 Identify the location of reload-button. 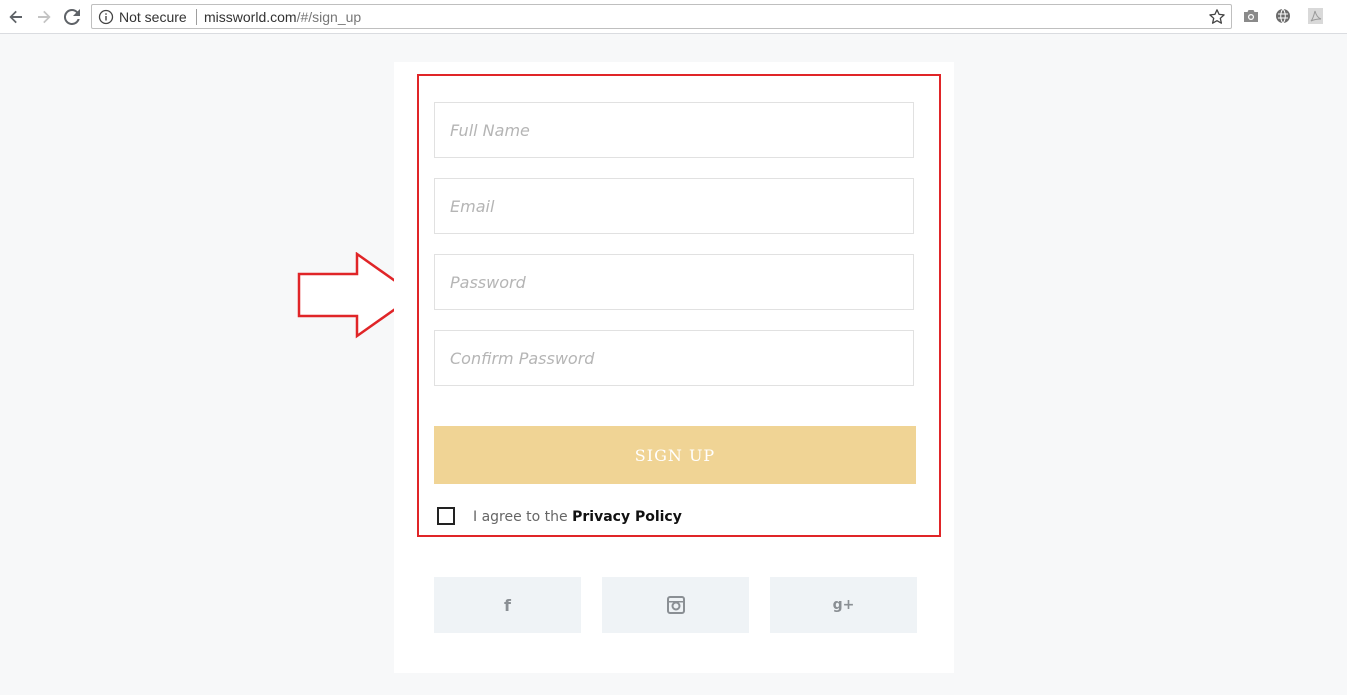
(72, 17).